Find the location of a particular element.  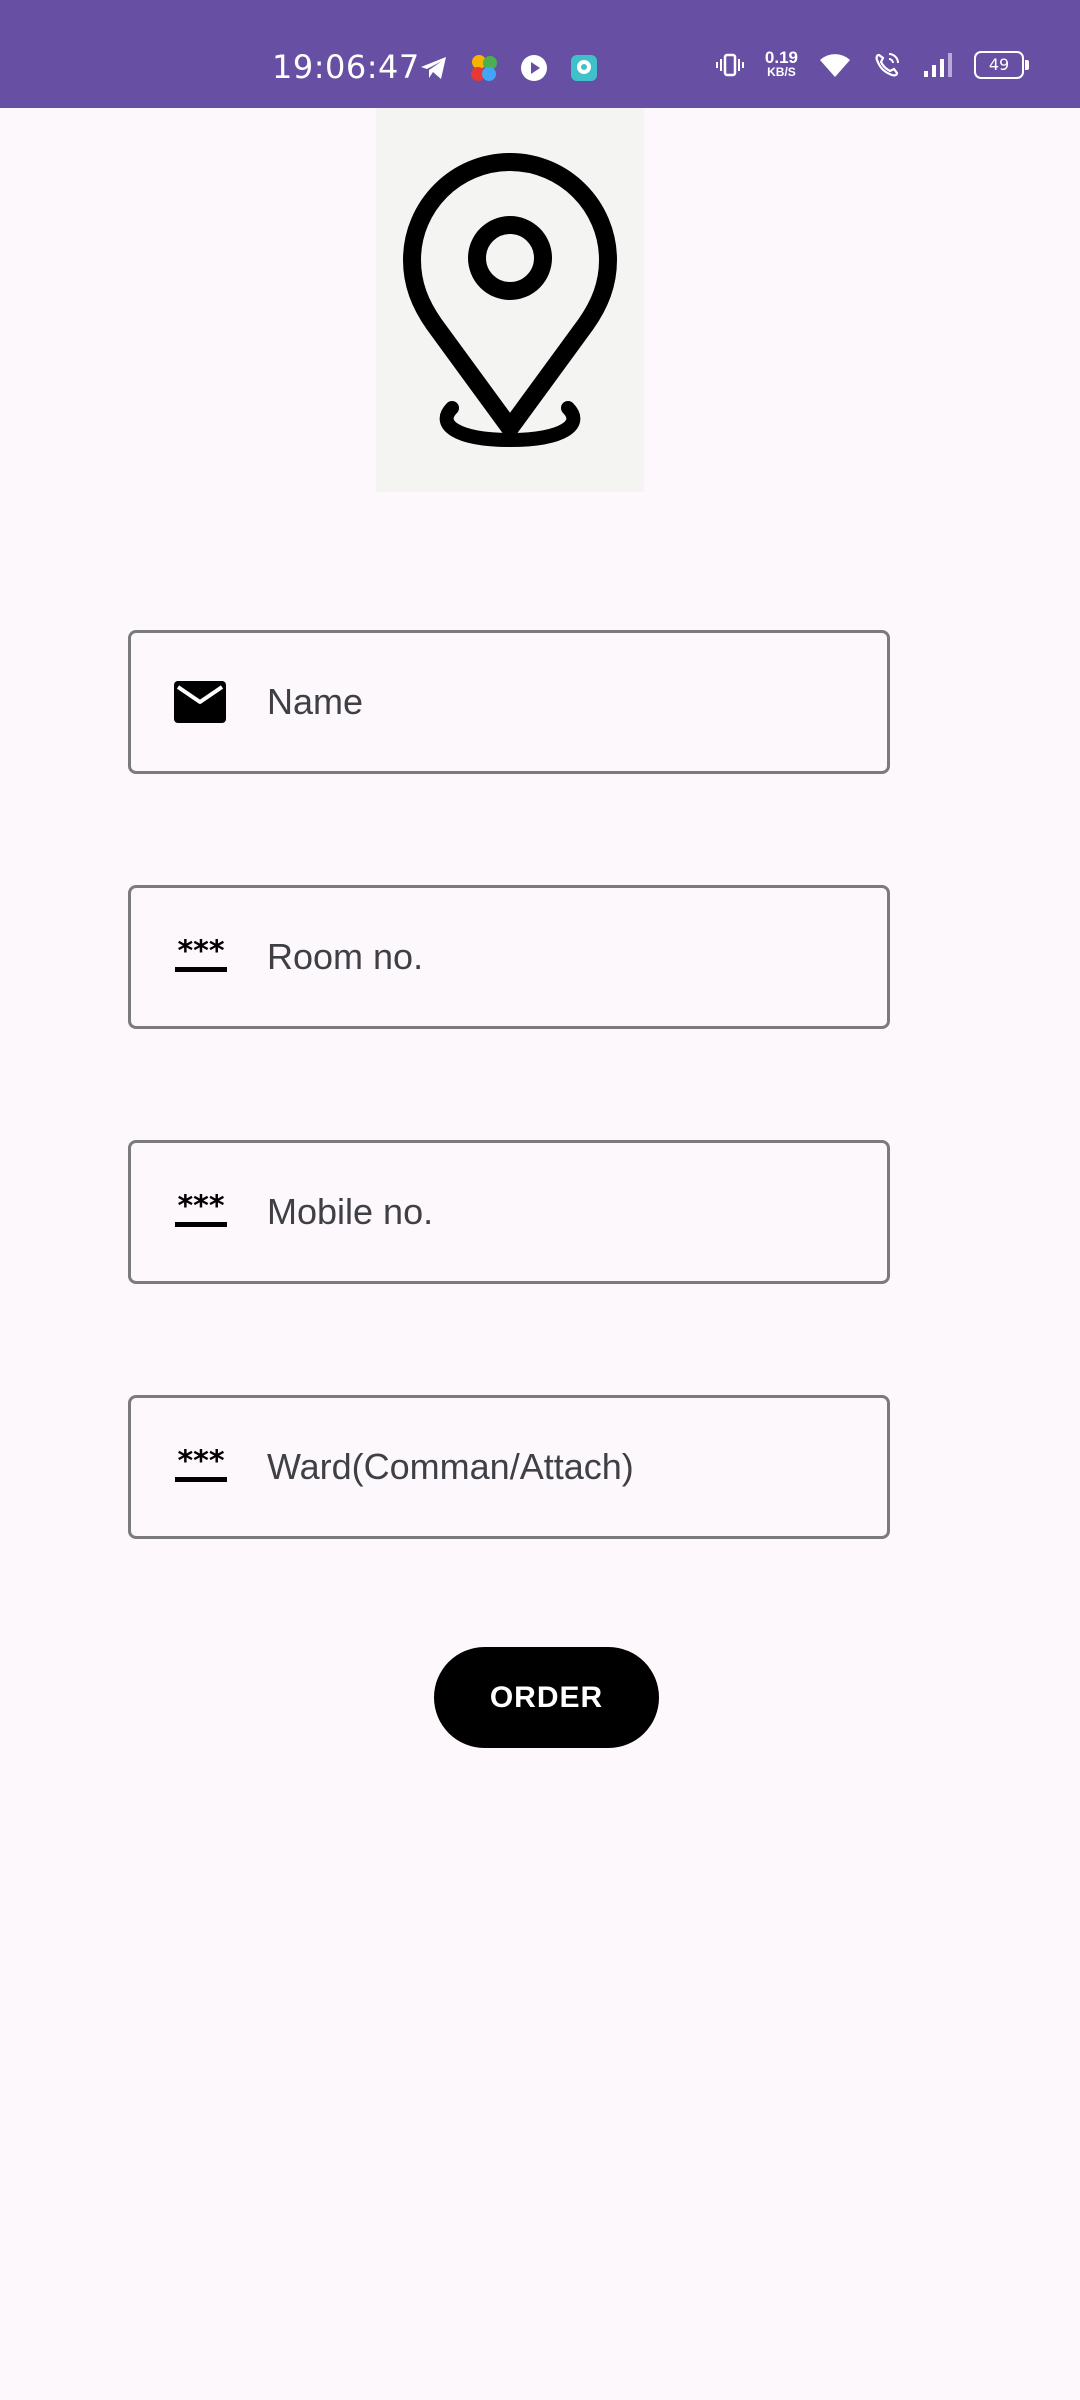

vibrate-icon is located at coordinates (729, 65).